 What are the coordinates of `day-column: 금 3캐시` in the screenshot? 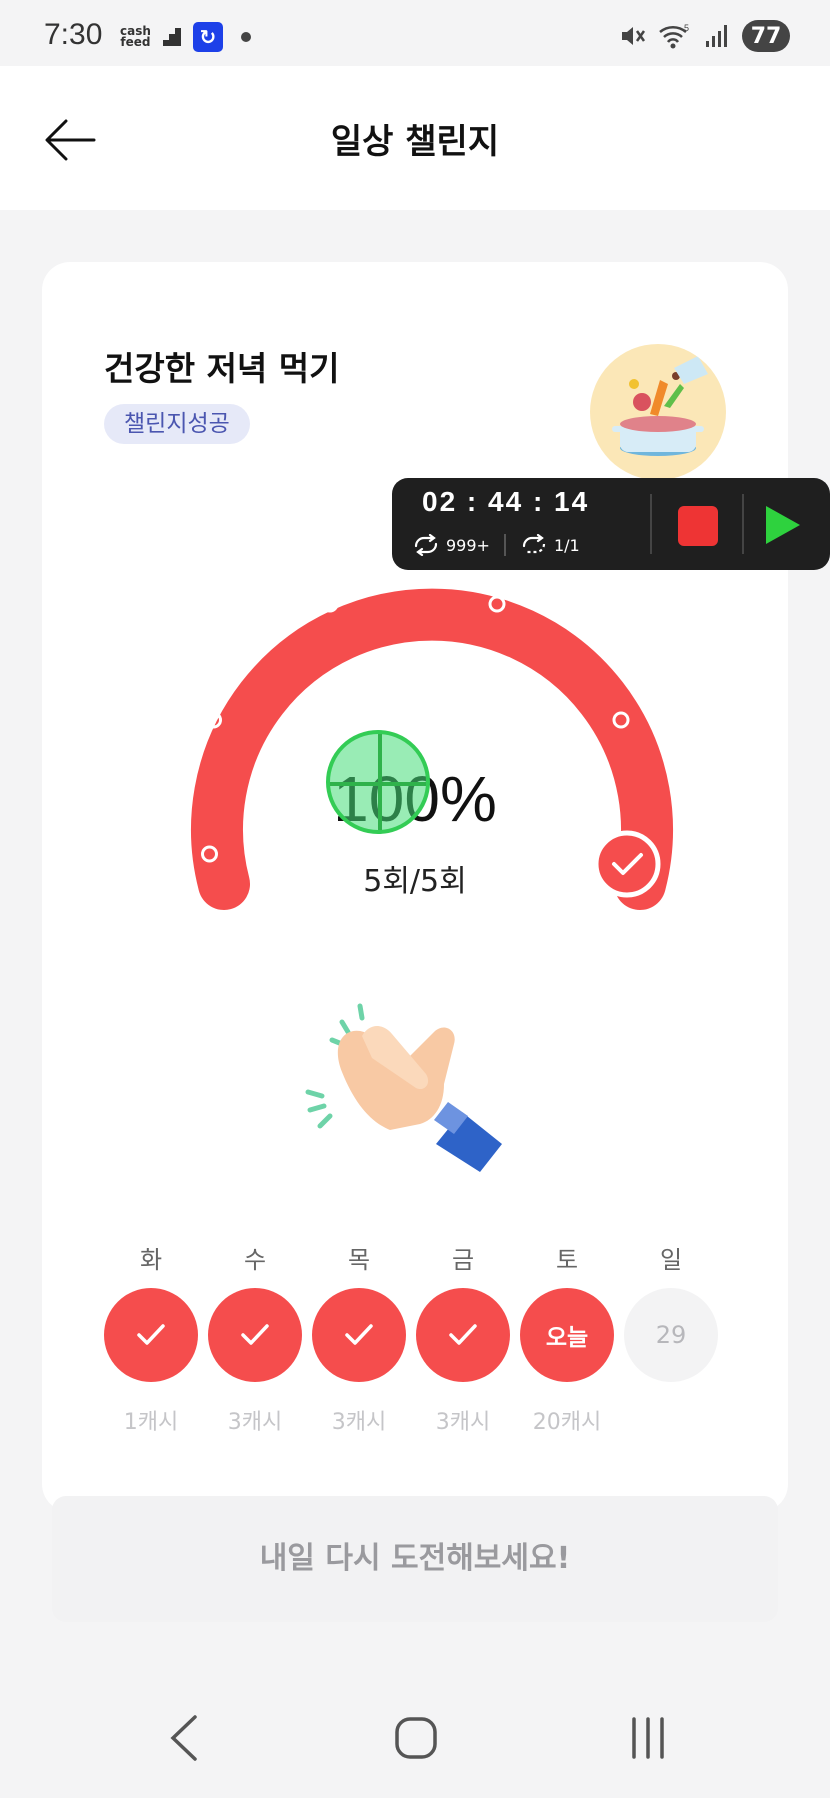 It's located at (463, 1337).